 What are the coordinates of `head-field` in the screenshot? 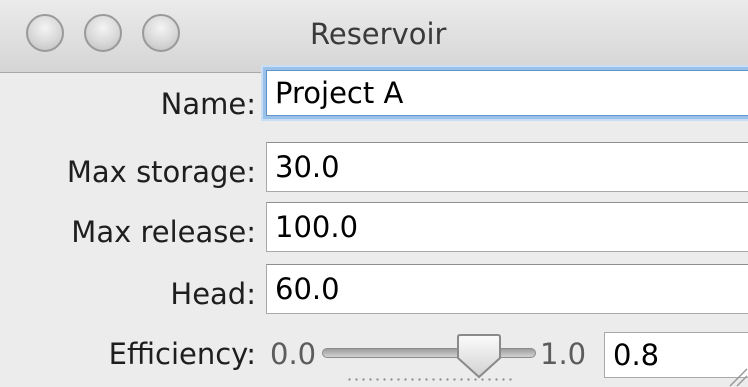 It's located at (507, 289).